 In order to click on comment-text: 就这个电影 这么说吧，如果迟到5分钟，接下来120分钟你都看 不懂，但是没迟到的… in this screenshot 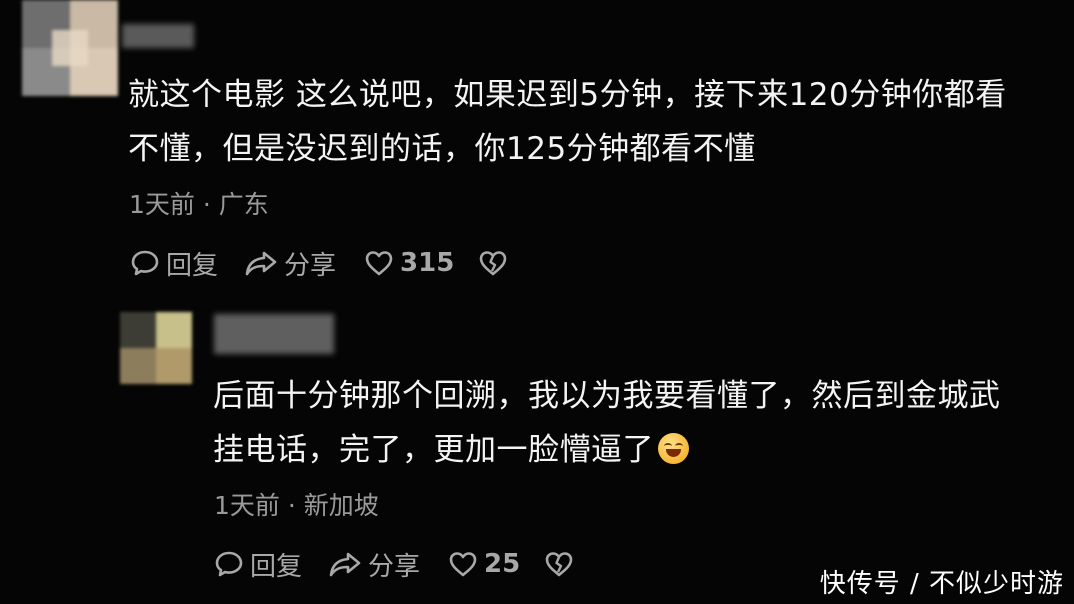, I will do `click(567, 122)`.